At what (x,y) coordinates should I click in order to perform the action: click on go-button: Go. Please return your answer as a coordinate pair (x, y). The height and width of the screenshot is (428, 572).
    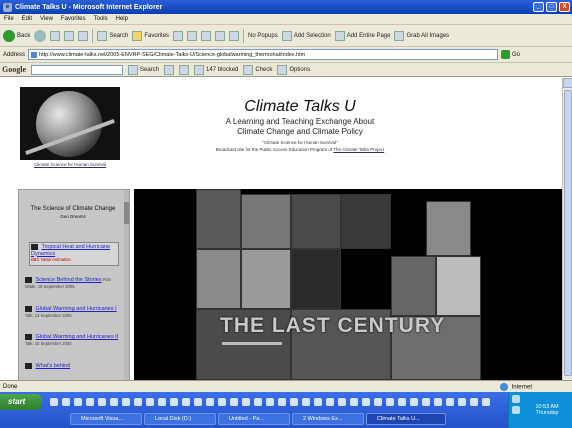
    Looking at the image, I should click on (510, 54).